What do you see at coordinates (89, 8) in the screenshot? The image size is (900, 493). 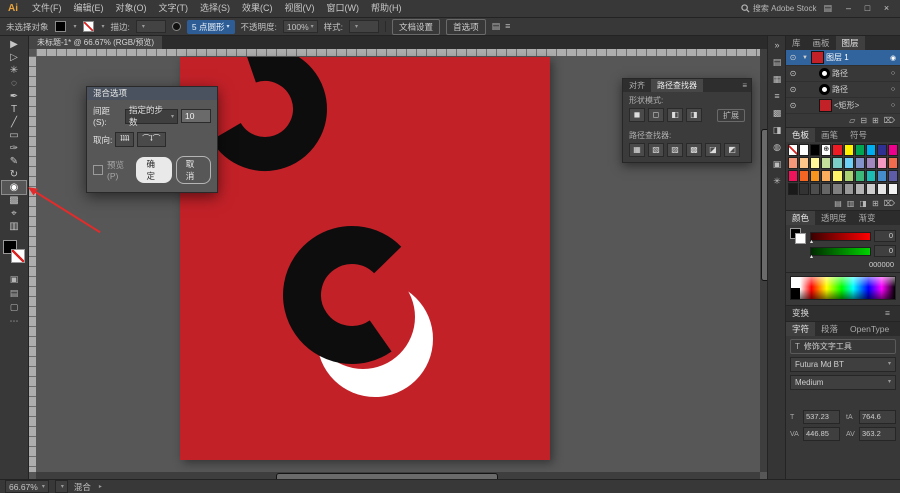 I see `menu-item: 编辑(E)` at bounding box center [89, 8].